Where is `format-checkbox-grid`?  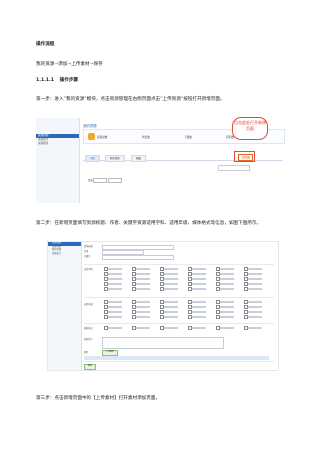
format-checkbox-grid is located at coordinates (186, 330).